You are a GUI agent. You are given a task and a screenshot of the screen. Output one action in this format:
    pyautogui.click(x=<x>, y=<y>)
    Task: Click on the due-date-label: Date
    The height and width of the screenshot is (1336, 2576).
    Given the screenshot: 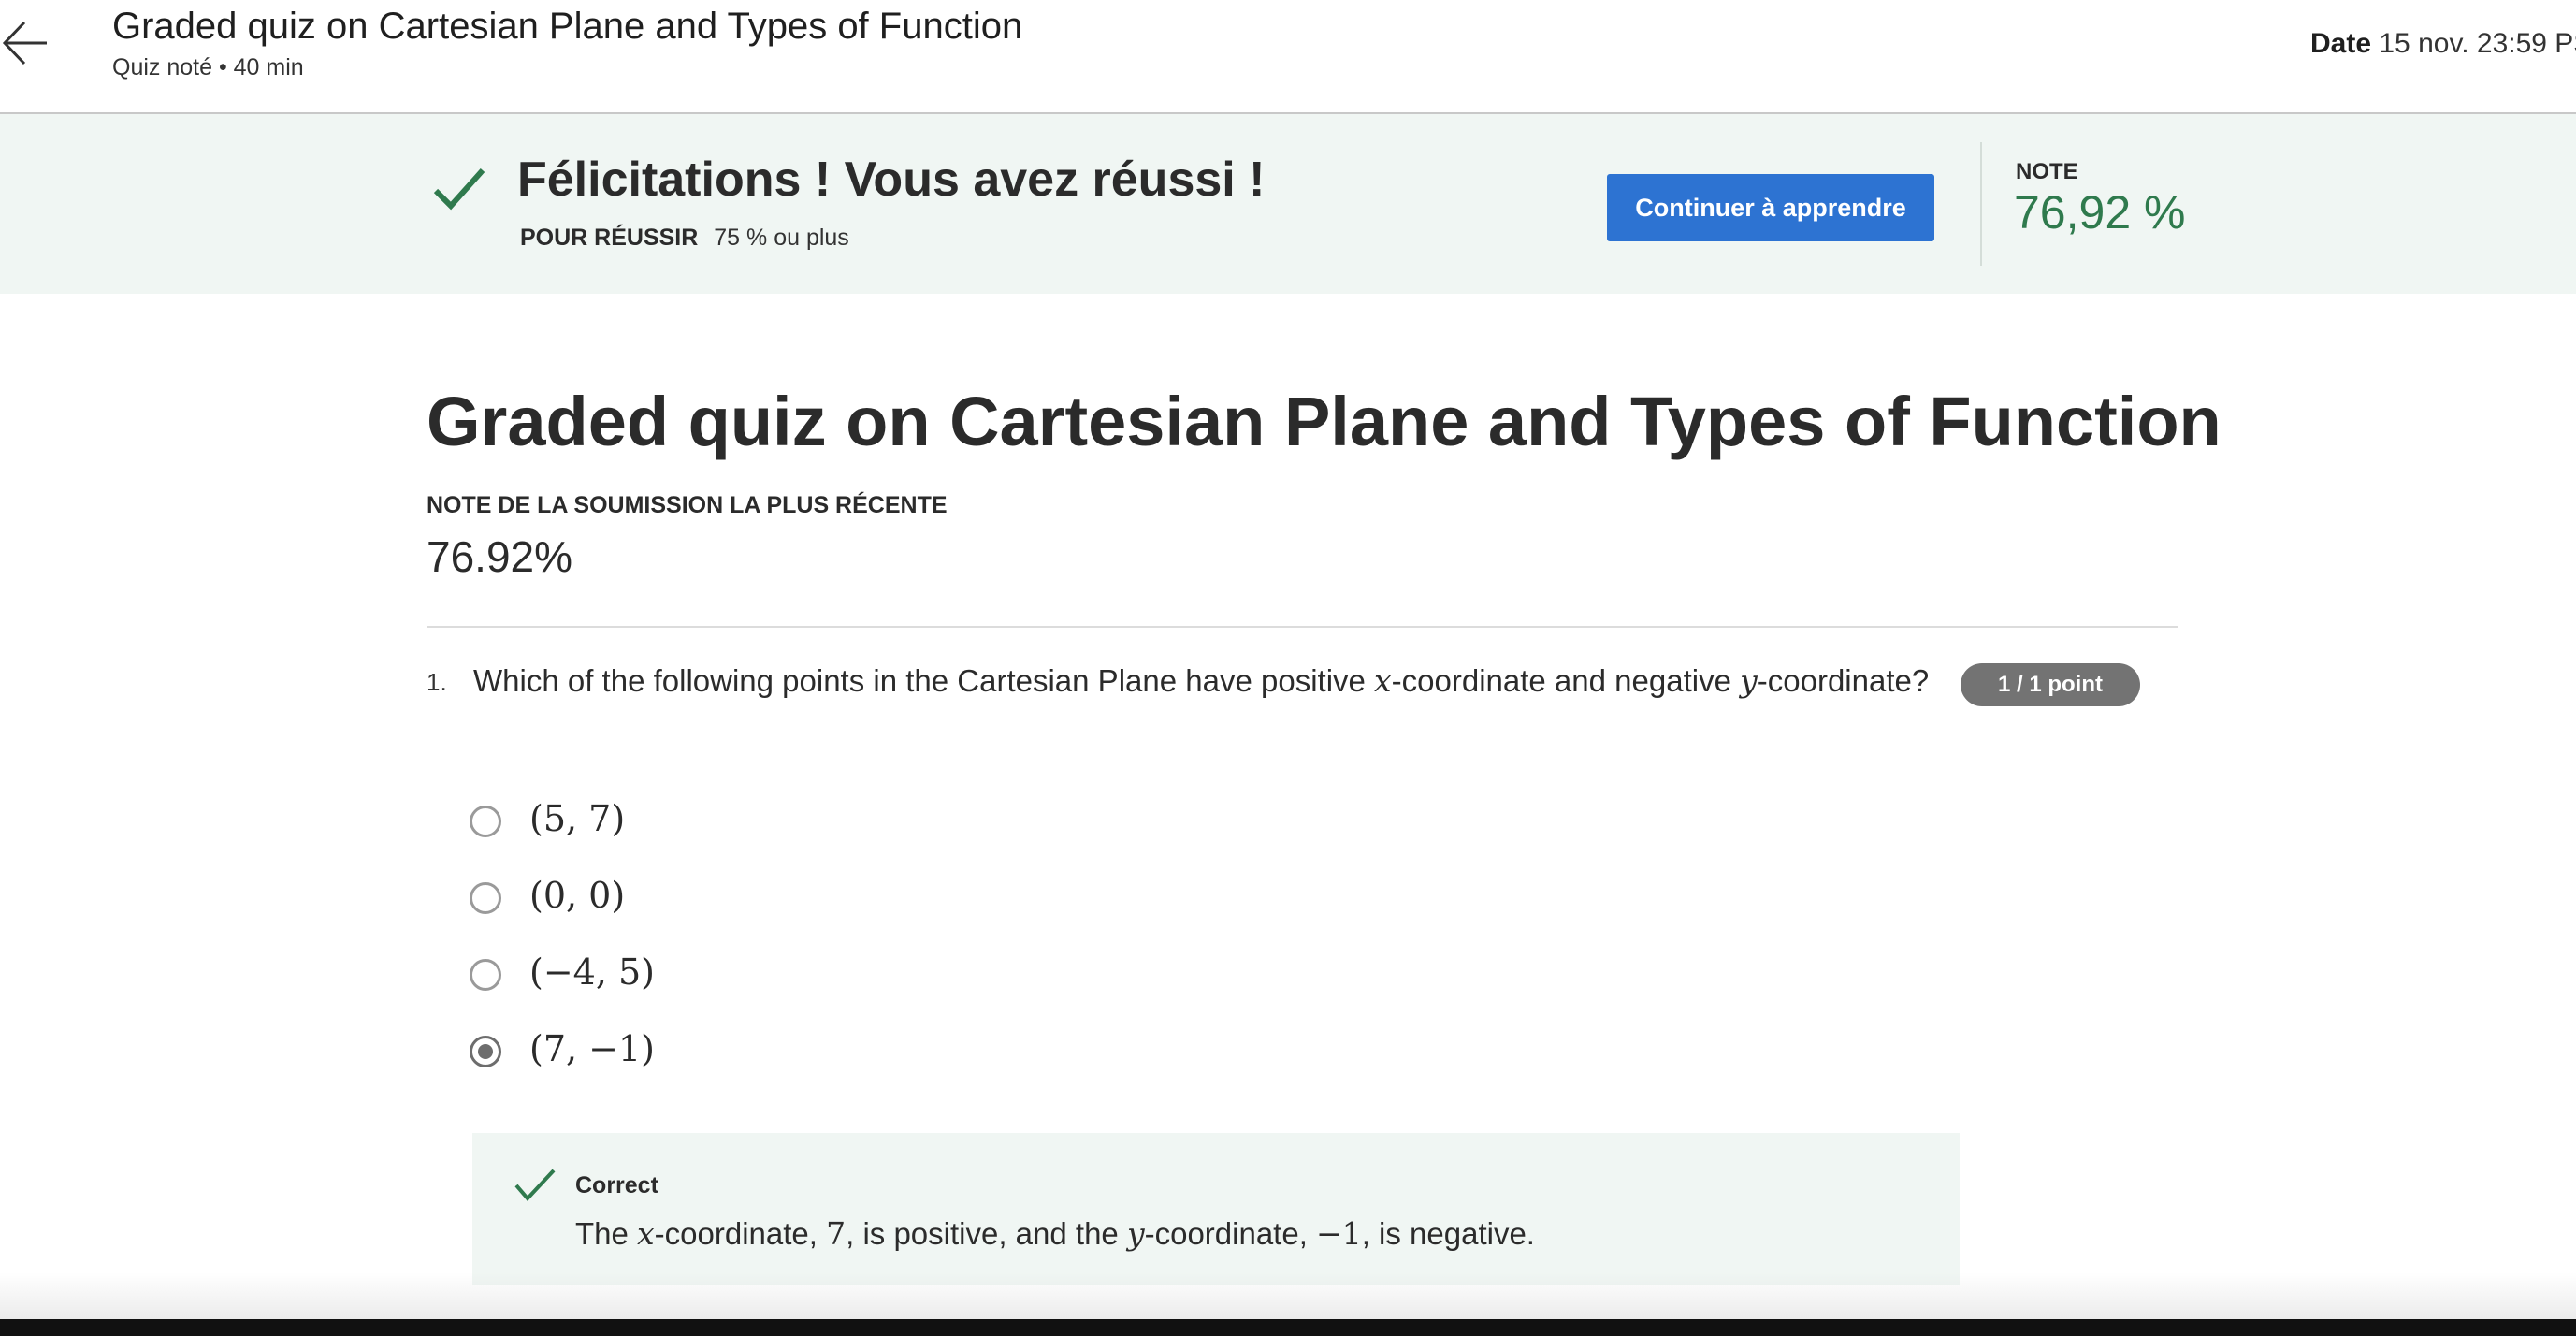 What is the action you would take?
    pyautogui.click(x=2341, y=43)
    